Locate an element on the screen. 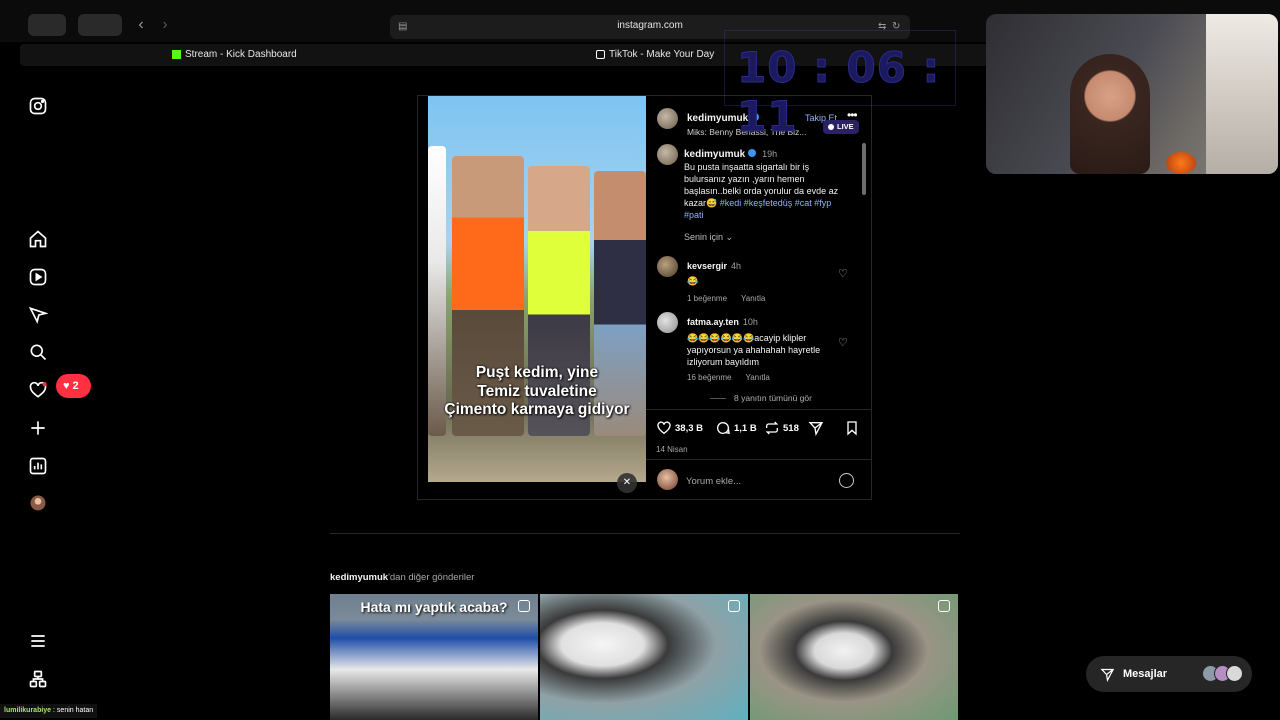 This screenshot has width=1280, height=720. more-posts-username: kedimyumuk is located at coordinates (359, 577).